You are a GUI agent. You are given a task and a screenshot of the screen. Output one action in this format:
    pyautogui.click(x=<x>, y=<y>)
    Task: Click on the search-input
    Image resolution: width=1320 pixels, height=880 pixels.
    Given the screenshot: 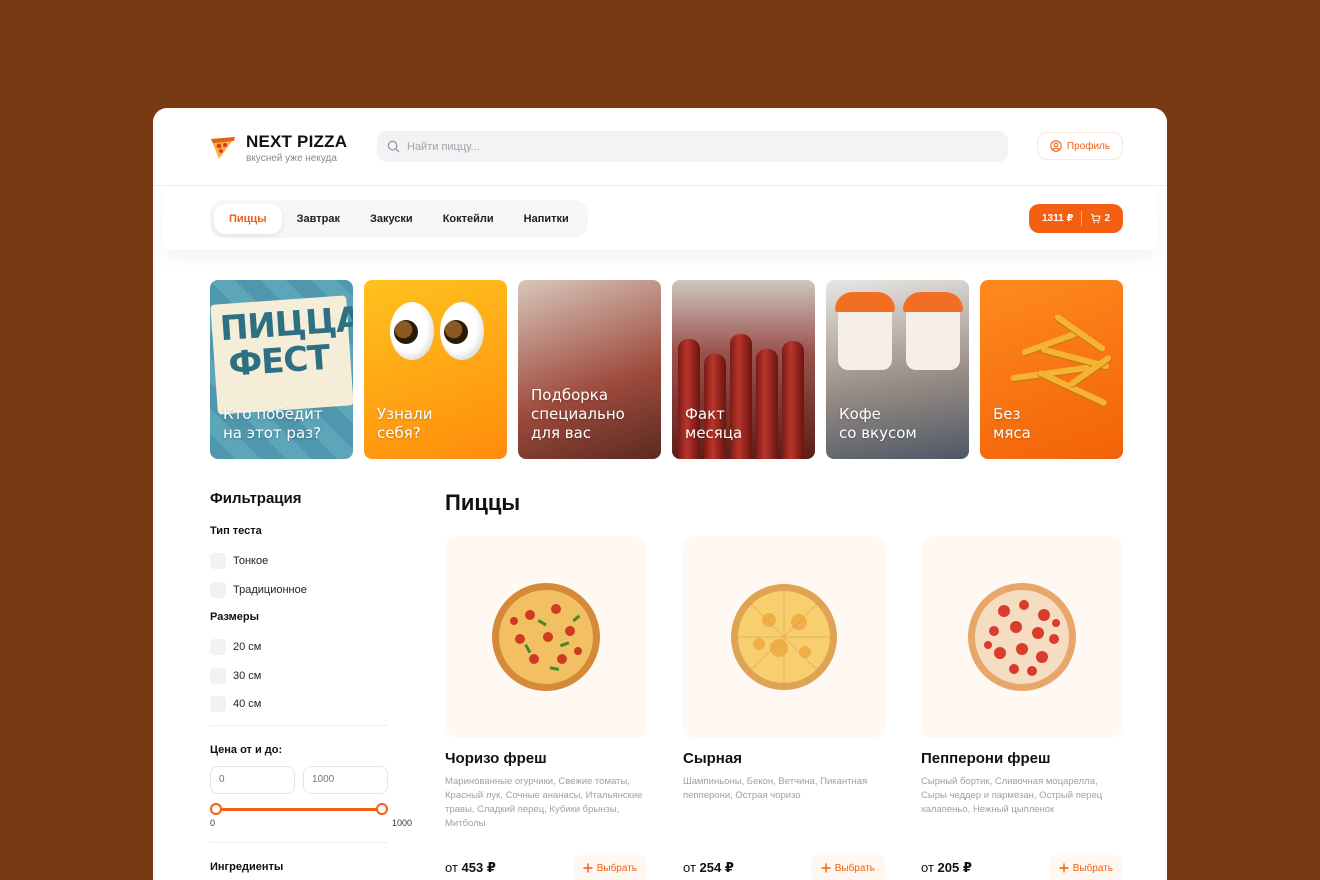 What is the action you would take?
    pyautogui.click(x=687, y=146)
    